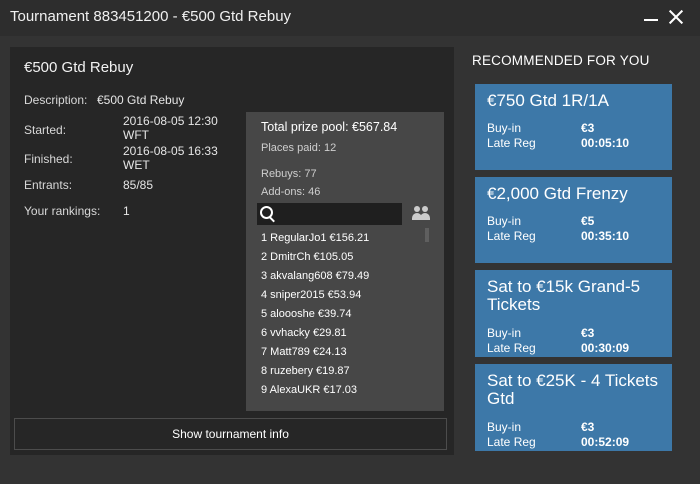 The image size is (700, 484). What do you see at coordinates (605, 442) in the screenshot?
I see `late-reg-value: 00:52:09` at bounding box center [605, 442].